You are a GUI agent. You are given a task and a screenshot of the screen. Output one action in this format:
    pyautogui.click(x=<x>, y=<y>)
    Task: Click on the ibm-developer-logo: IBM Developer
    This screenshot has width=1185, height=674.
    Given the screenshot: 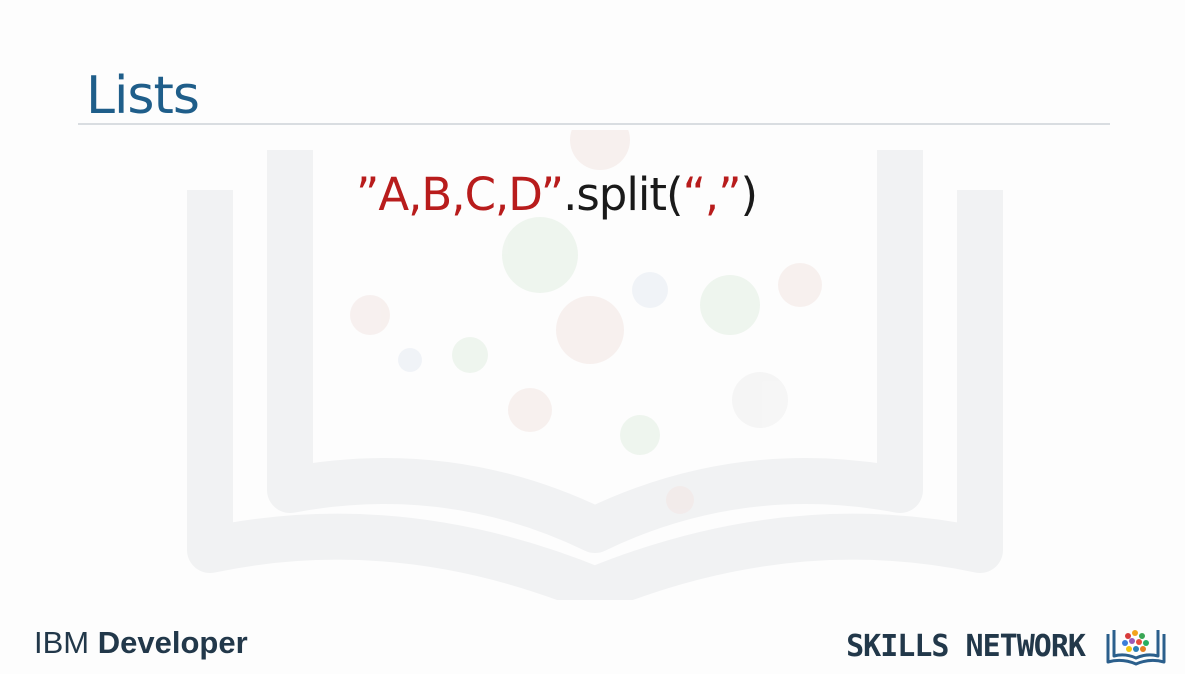 What is the action you would take?
    pyautogui.click(x=141, y=643)
    